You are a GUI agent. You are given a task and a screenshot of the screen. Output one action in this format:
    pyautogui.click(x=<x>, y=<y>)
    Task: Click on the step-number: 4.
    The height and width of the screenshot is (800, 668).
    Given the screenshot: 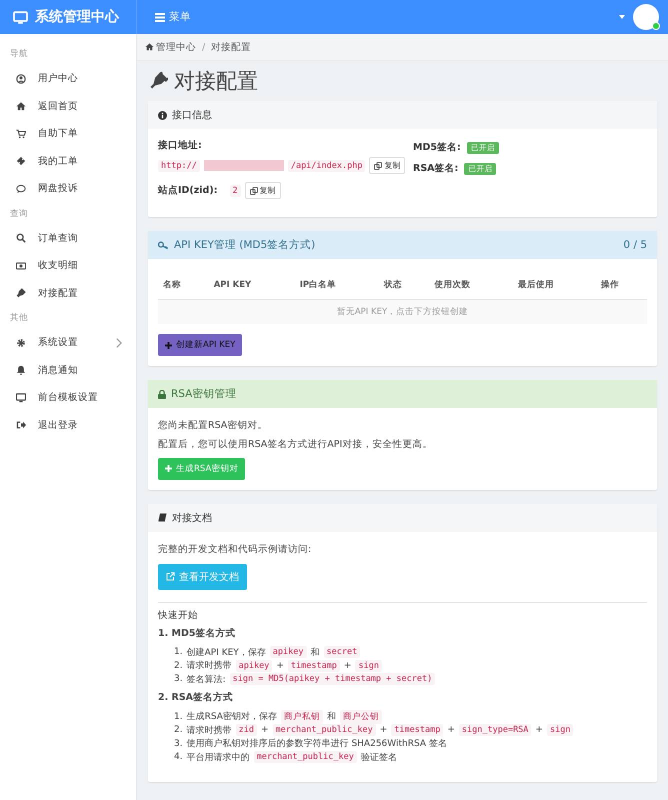 What is the action you would take?
    pyautogui.click(x=178, y=757)
    